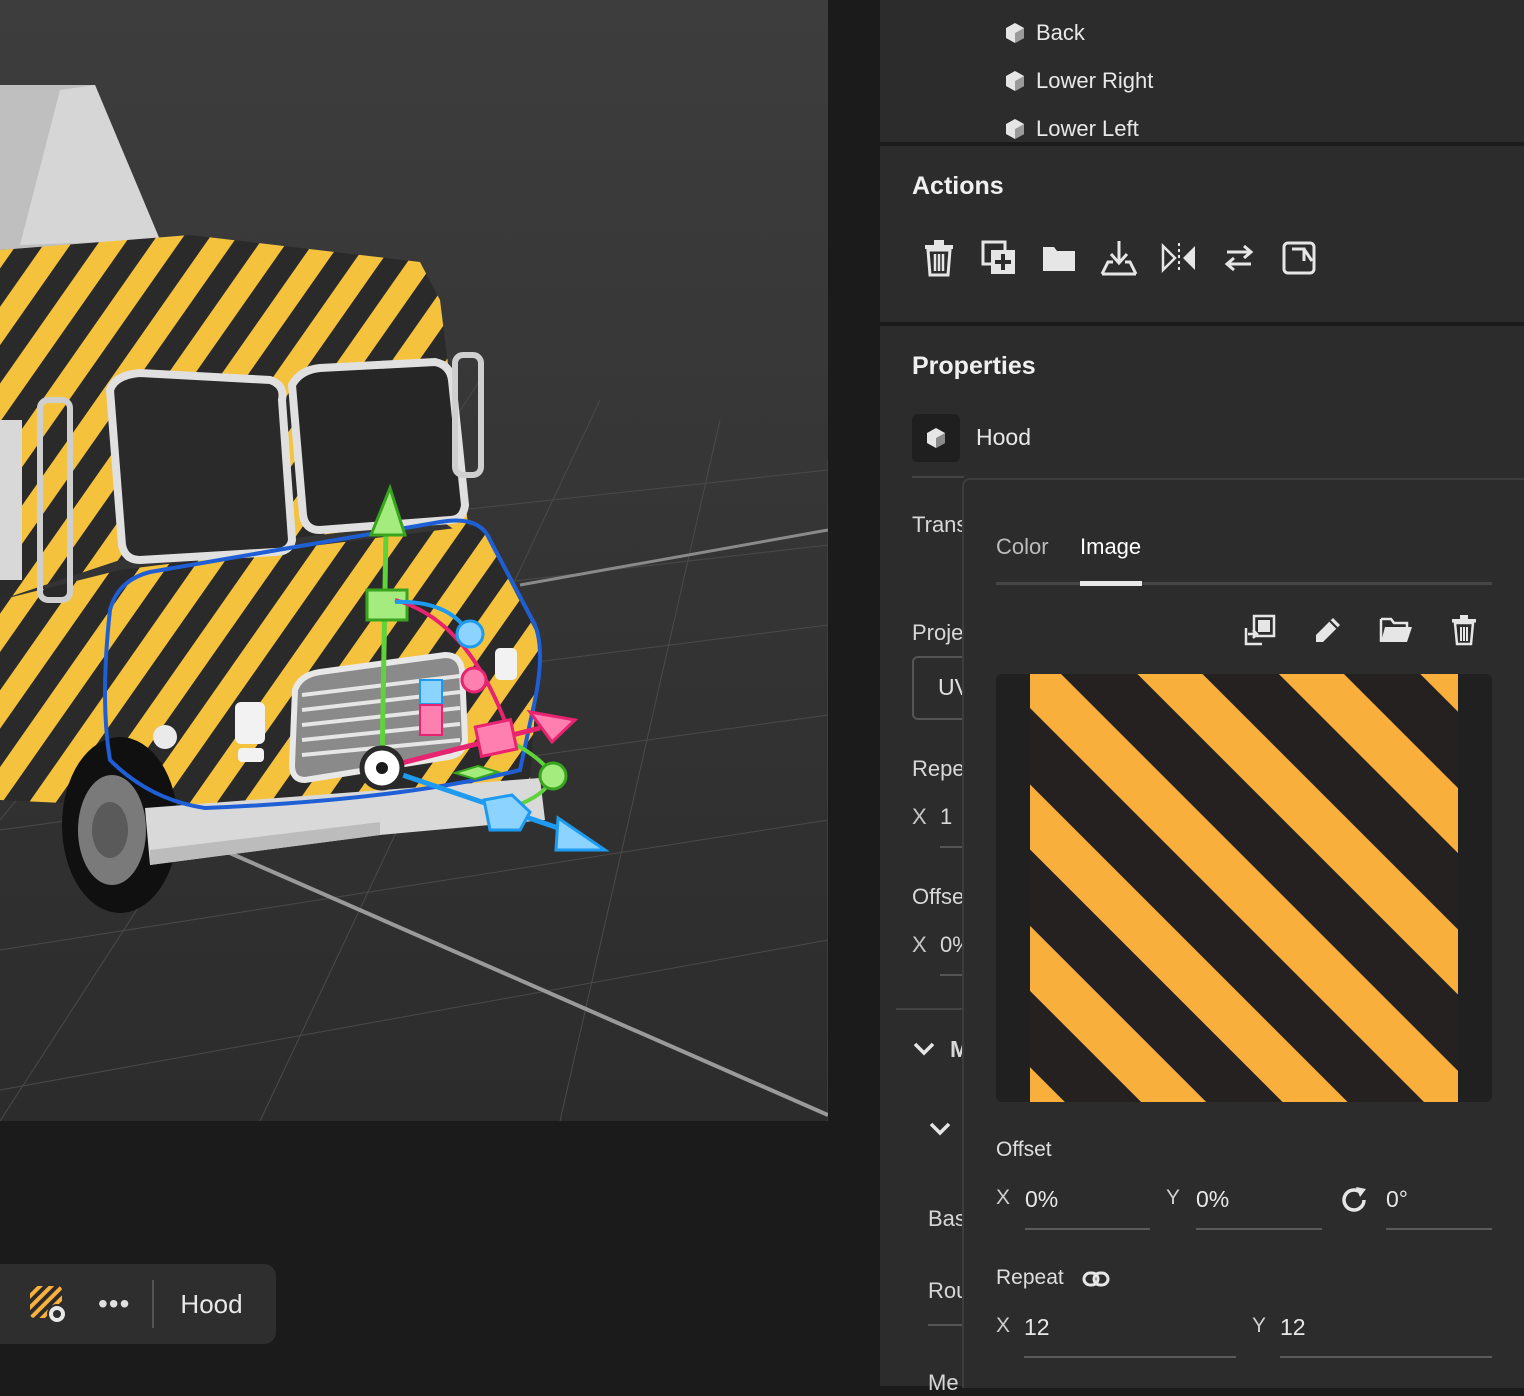 The height and width of the screenshot is (1396, 1524). Describe the element at coordinates (387, 605) in the screenshot. I see `gizmo-y-scale` at that location.